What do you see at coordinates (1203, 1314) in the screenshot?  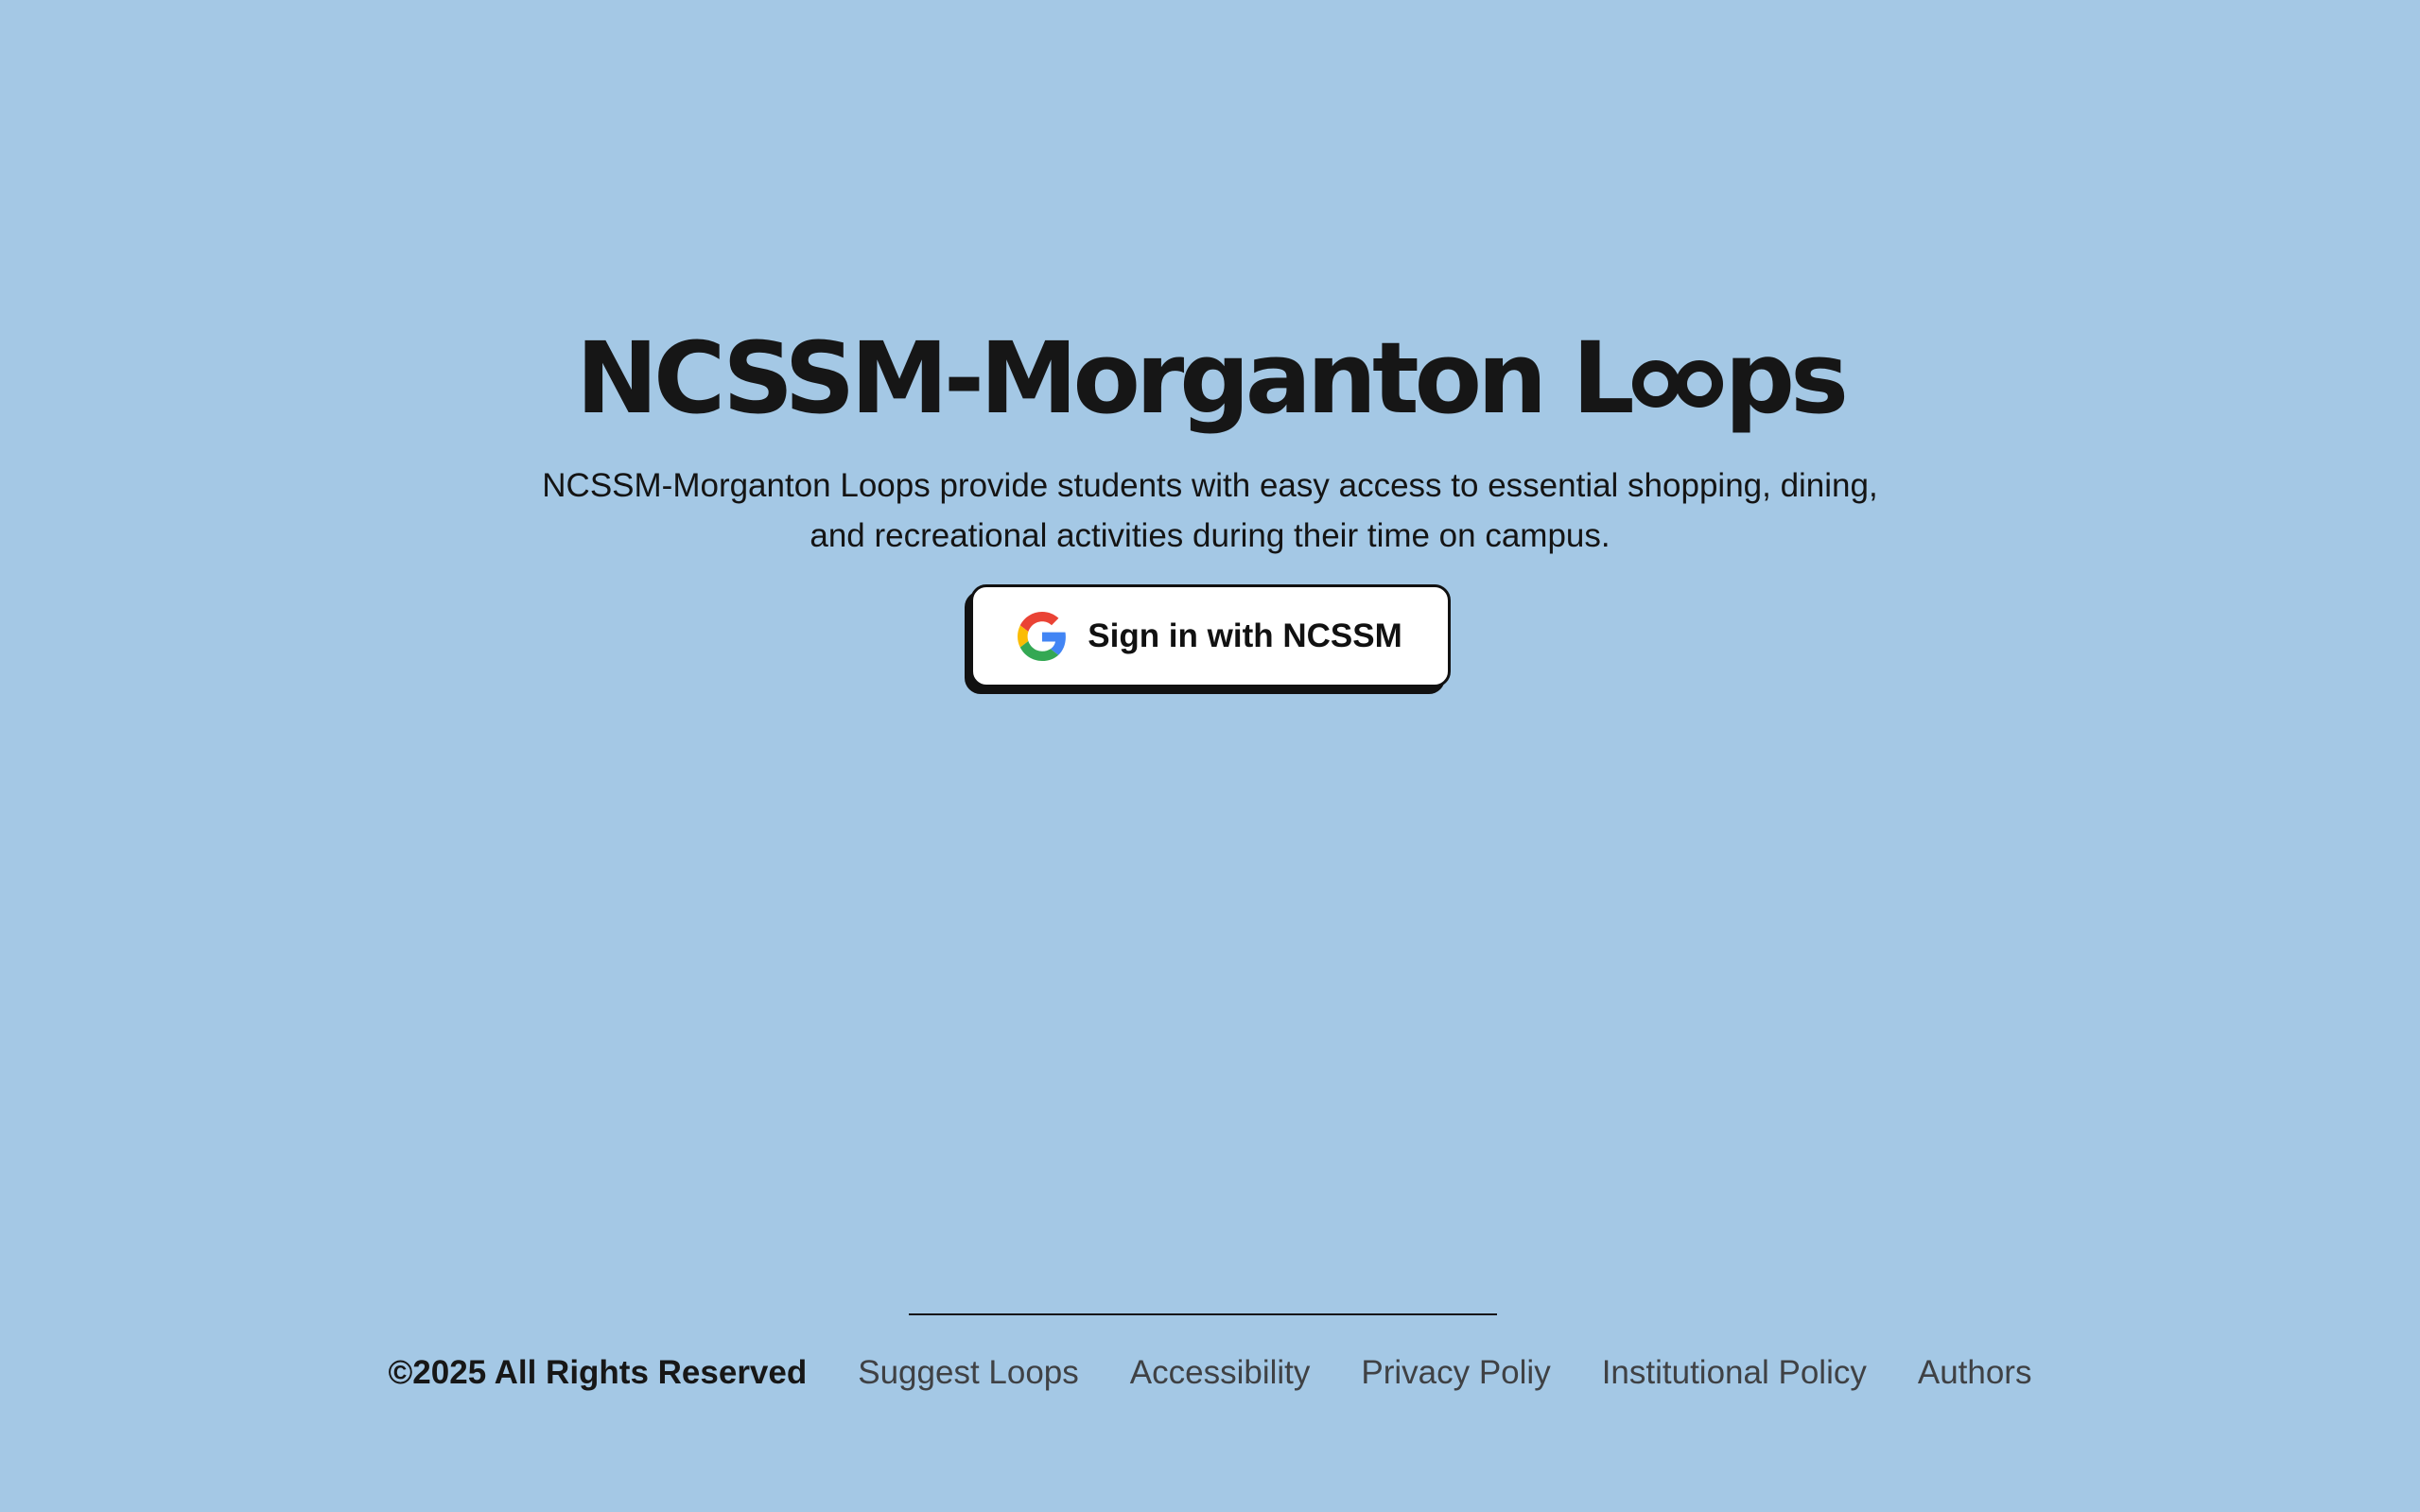 I see `footer-divider` at bounding box center [1203, 1314].